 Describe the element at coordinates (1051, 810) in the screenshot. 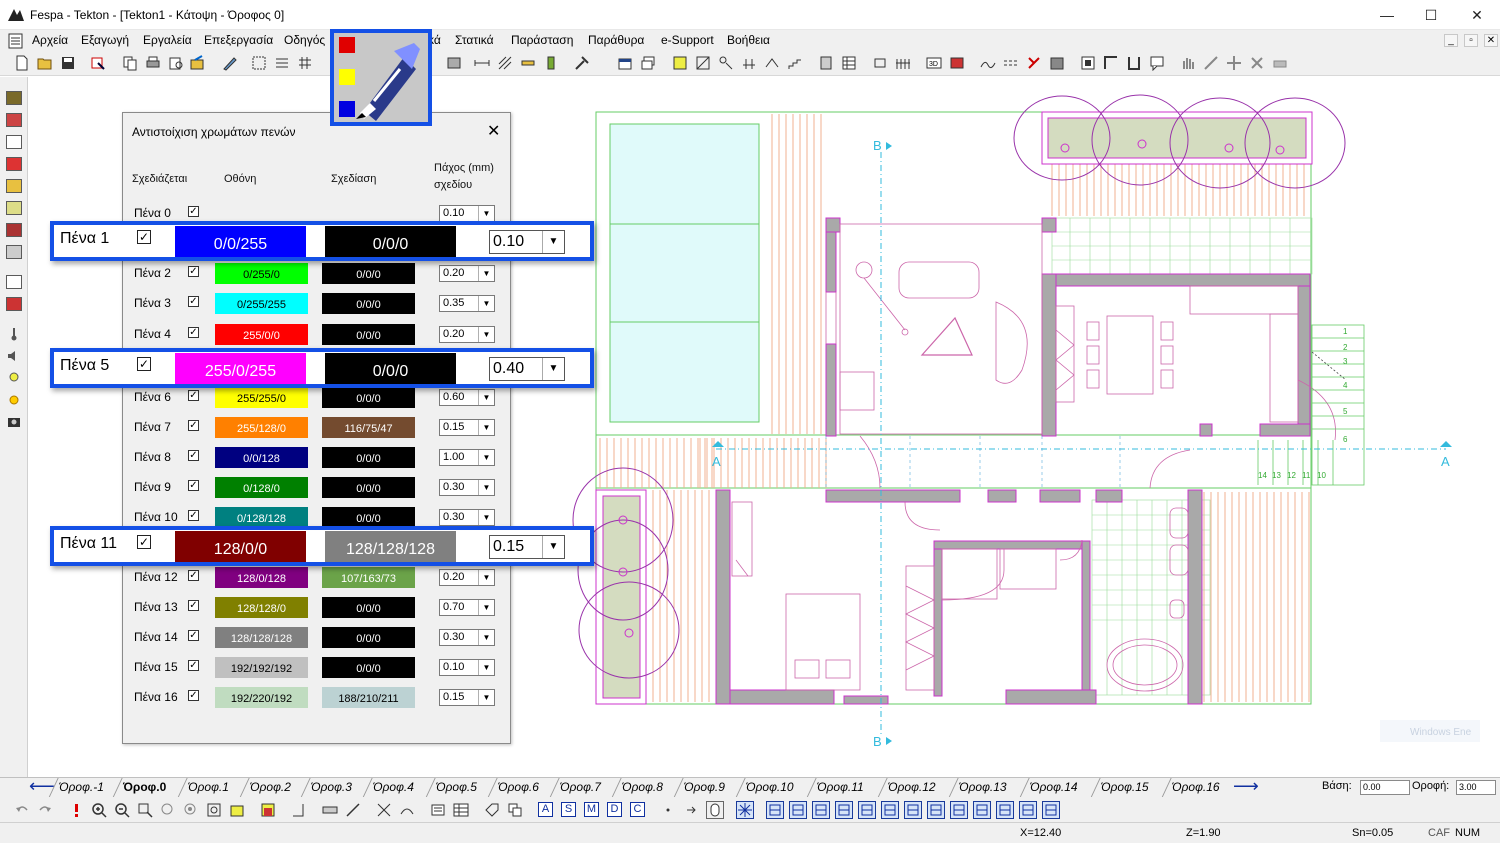

I see `print-area-button` at that location.